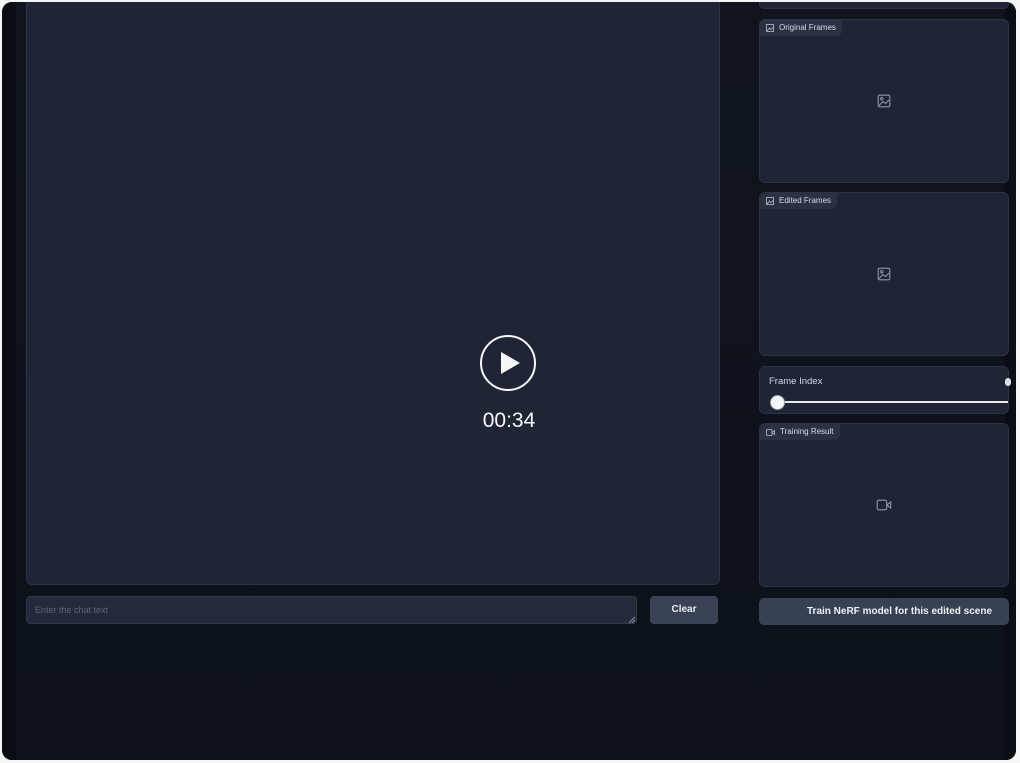  Describe the element at coordinates (892, 402) in the screenshot. I see `frame-index-track` at that location.